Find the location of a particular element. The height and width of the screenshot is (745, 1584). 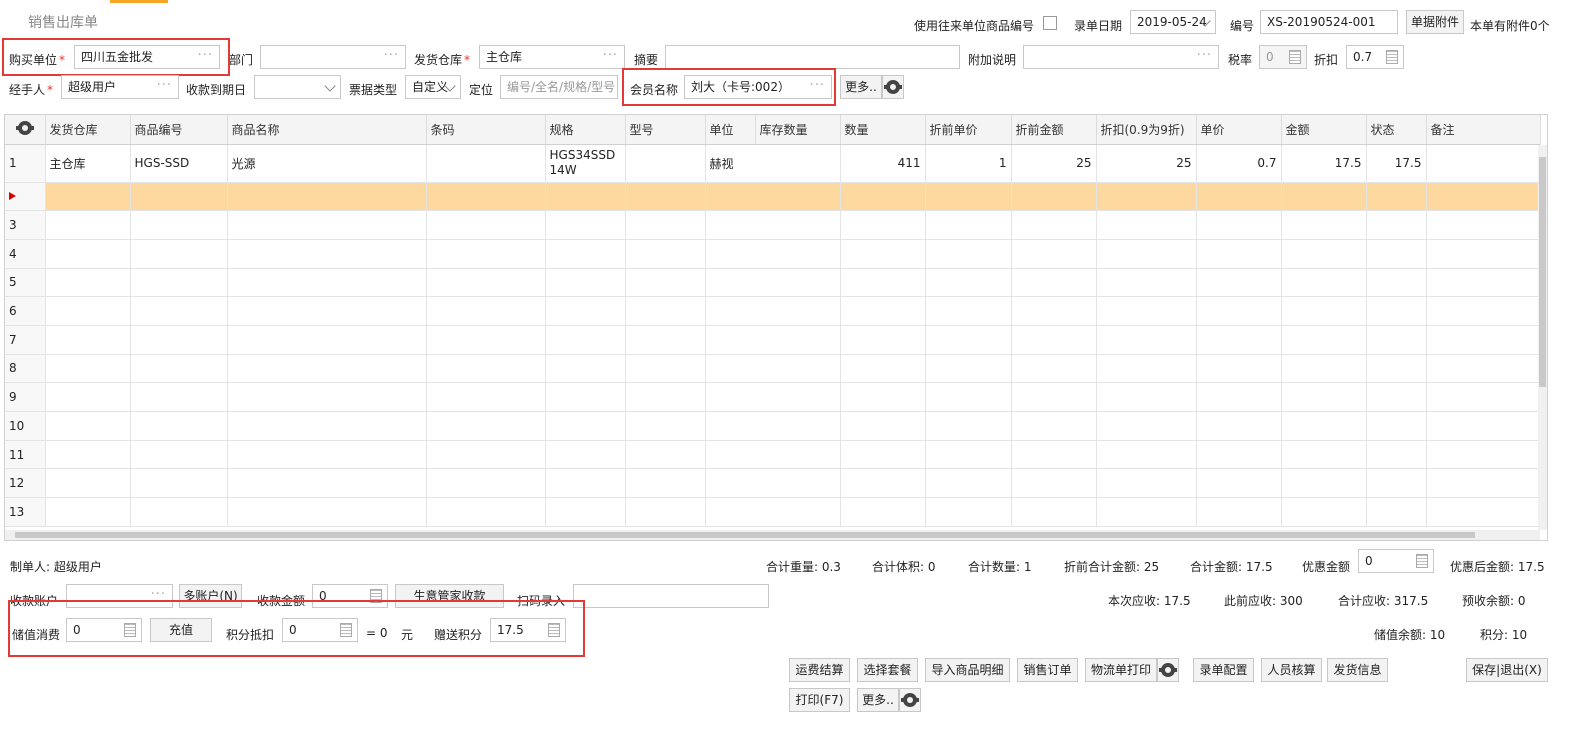

col-header: 单价 is located at coordinates (1239, 130).